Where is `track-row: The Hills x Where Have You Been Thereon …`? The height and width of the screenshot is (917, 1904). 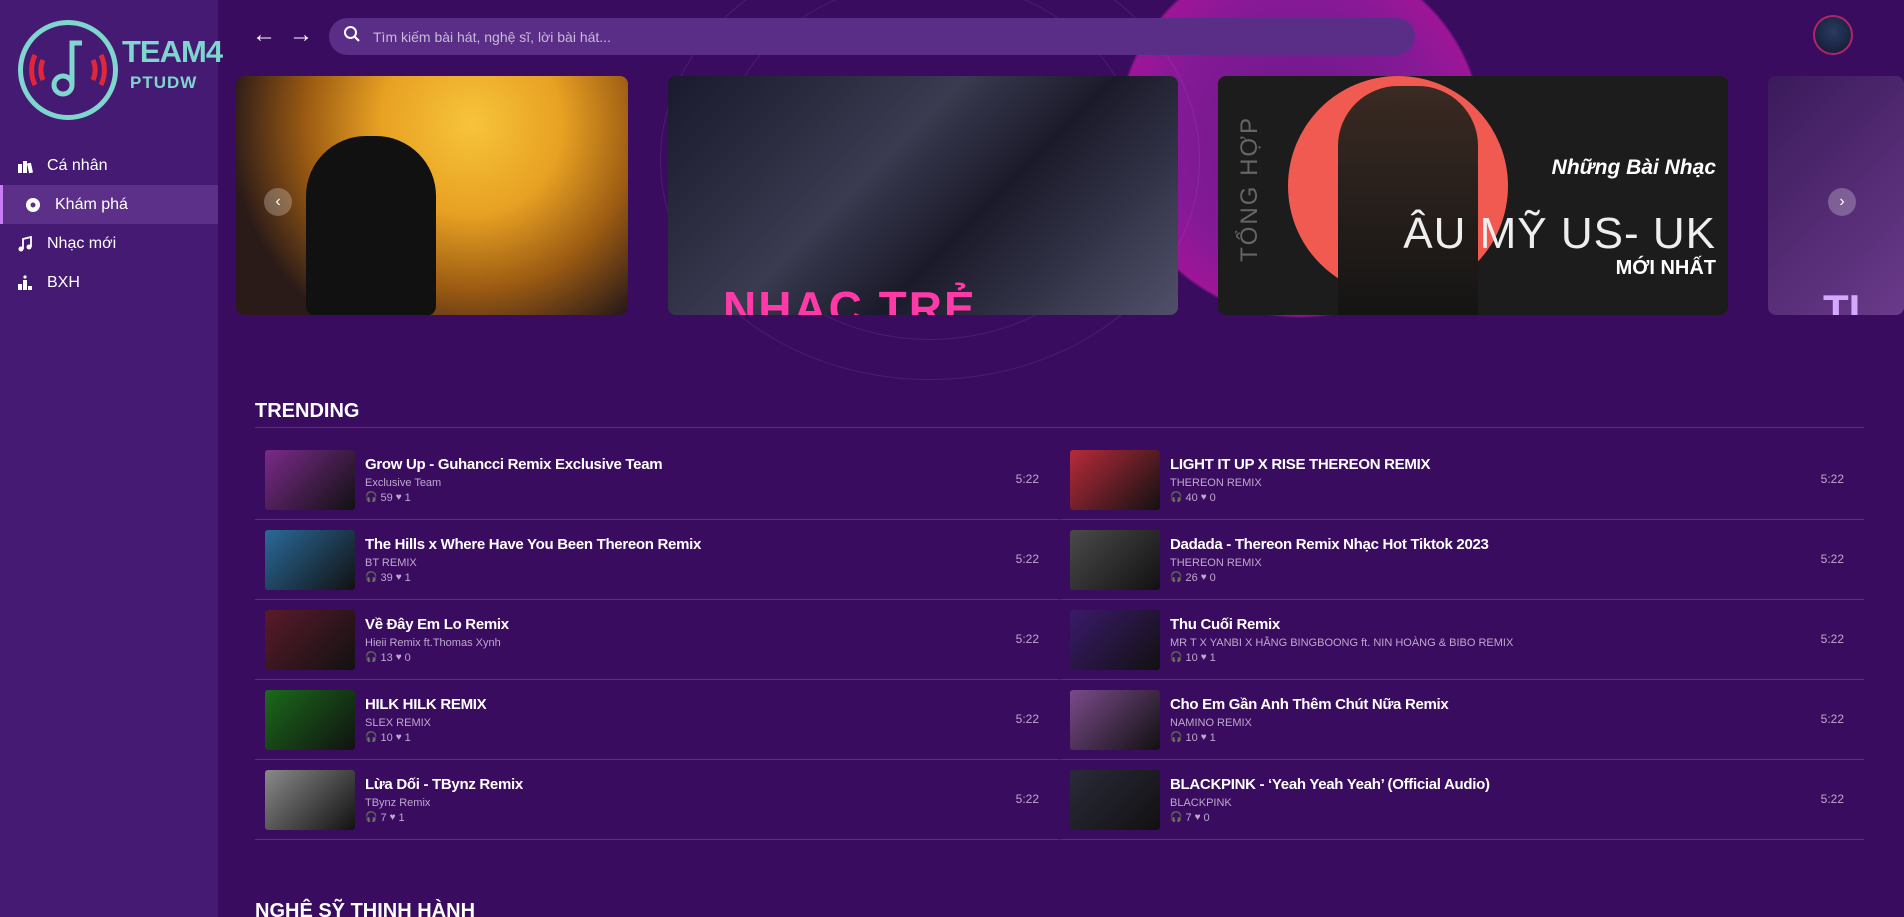 track-row: The Hills x Where Have You Been Thereon … is located at coordinates (657, 560).